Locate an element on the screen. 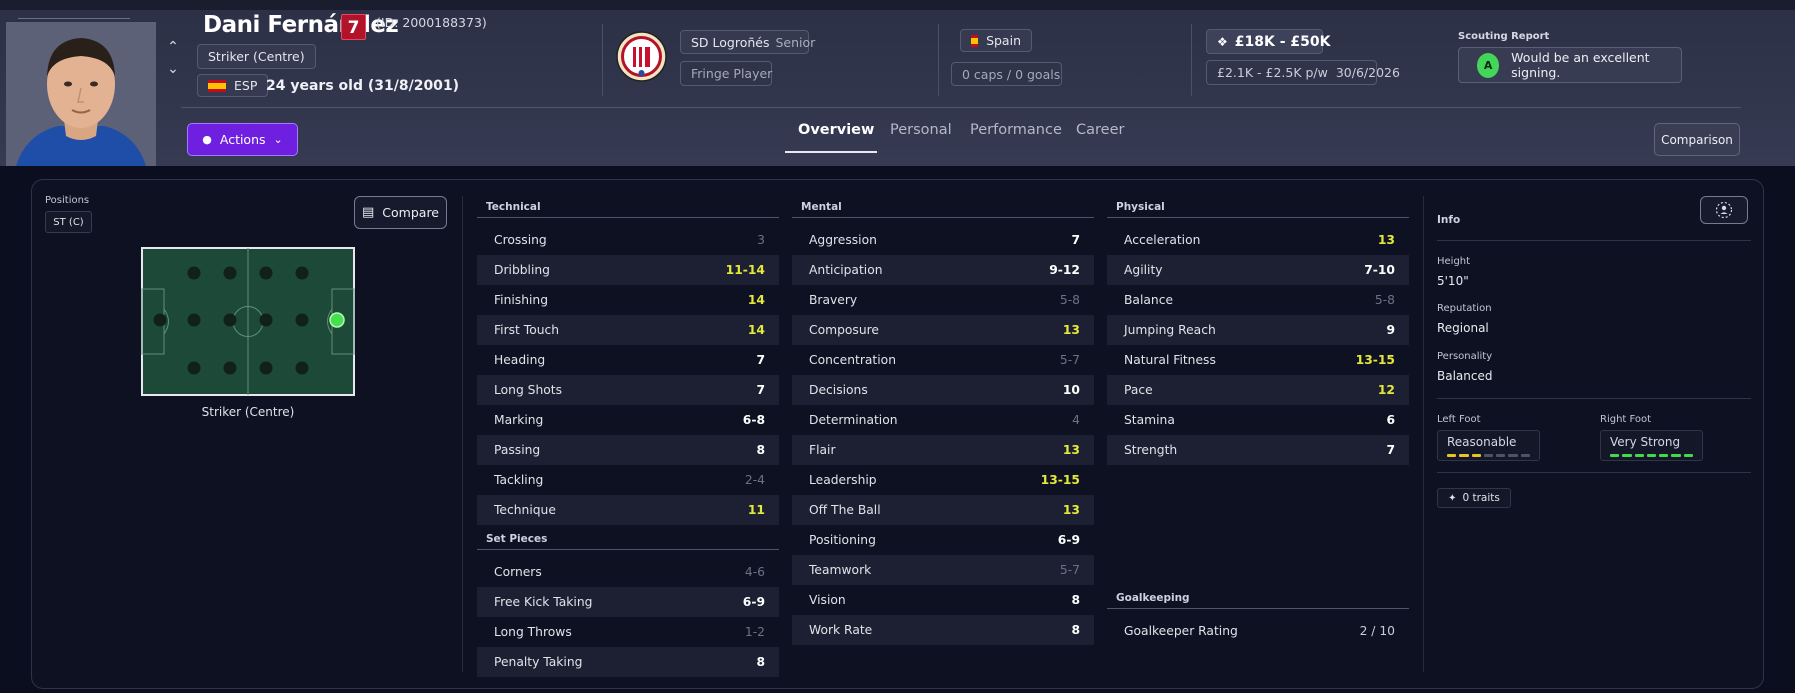 The height and width of the screenshot is (693, 1795). right-foot-value: Very Strong is located at coordinates (1645, 442).